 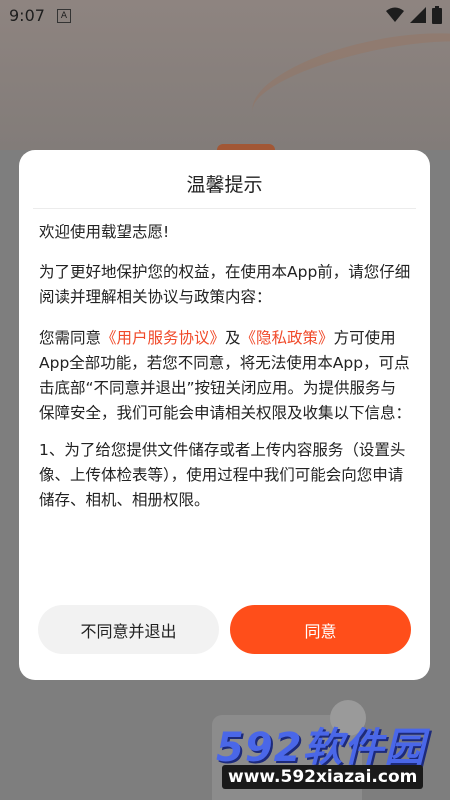 I want to click on welcome-text: 欢迎使用载望志愿!, so click(x=104, y=232).